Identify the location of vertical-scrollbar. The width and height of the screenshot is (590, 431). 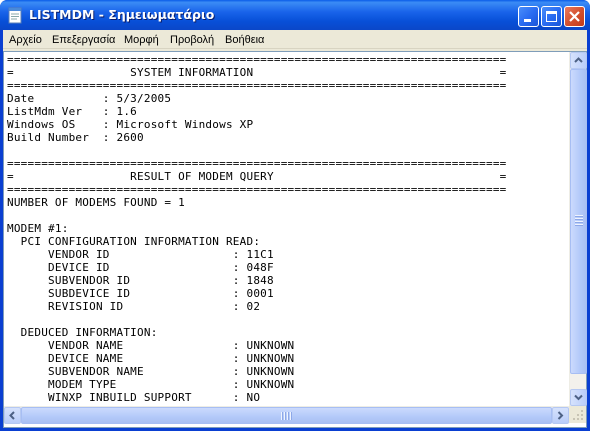
(578, 229).